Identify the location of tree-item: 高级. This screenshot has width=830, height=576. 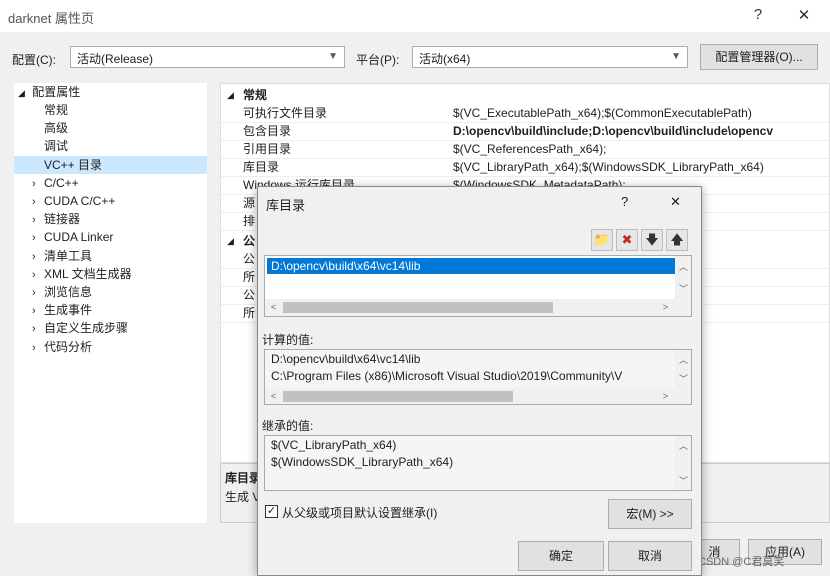
(41, 128).